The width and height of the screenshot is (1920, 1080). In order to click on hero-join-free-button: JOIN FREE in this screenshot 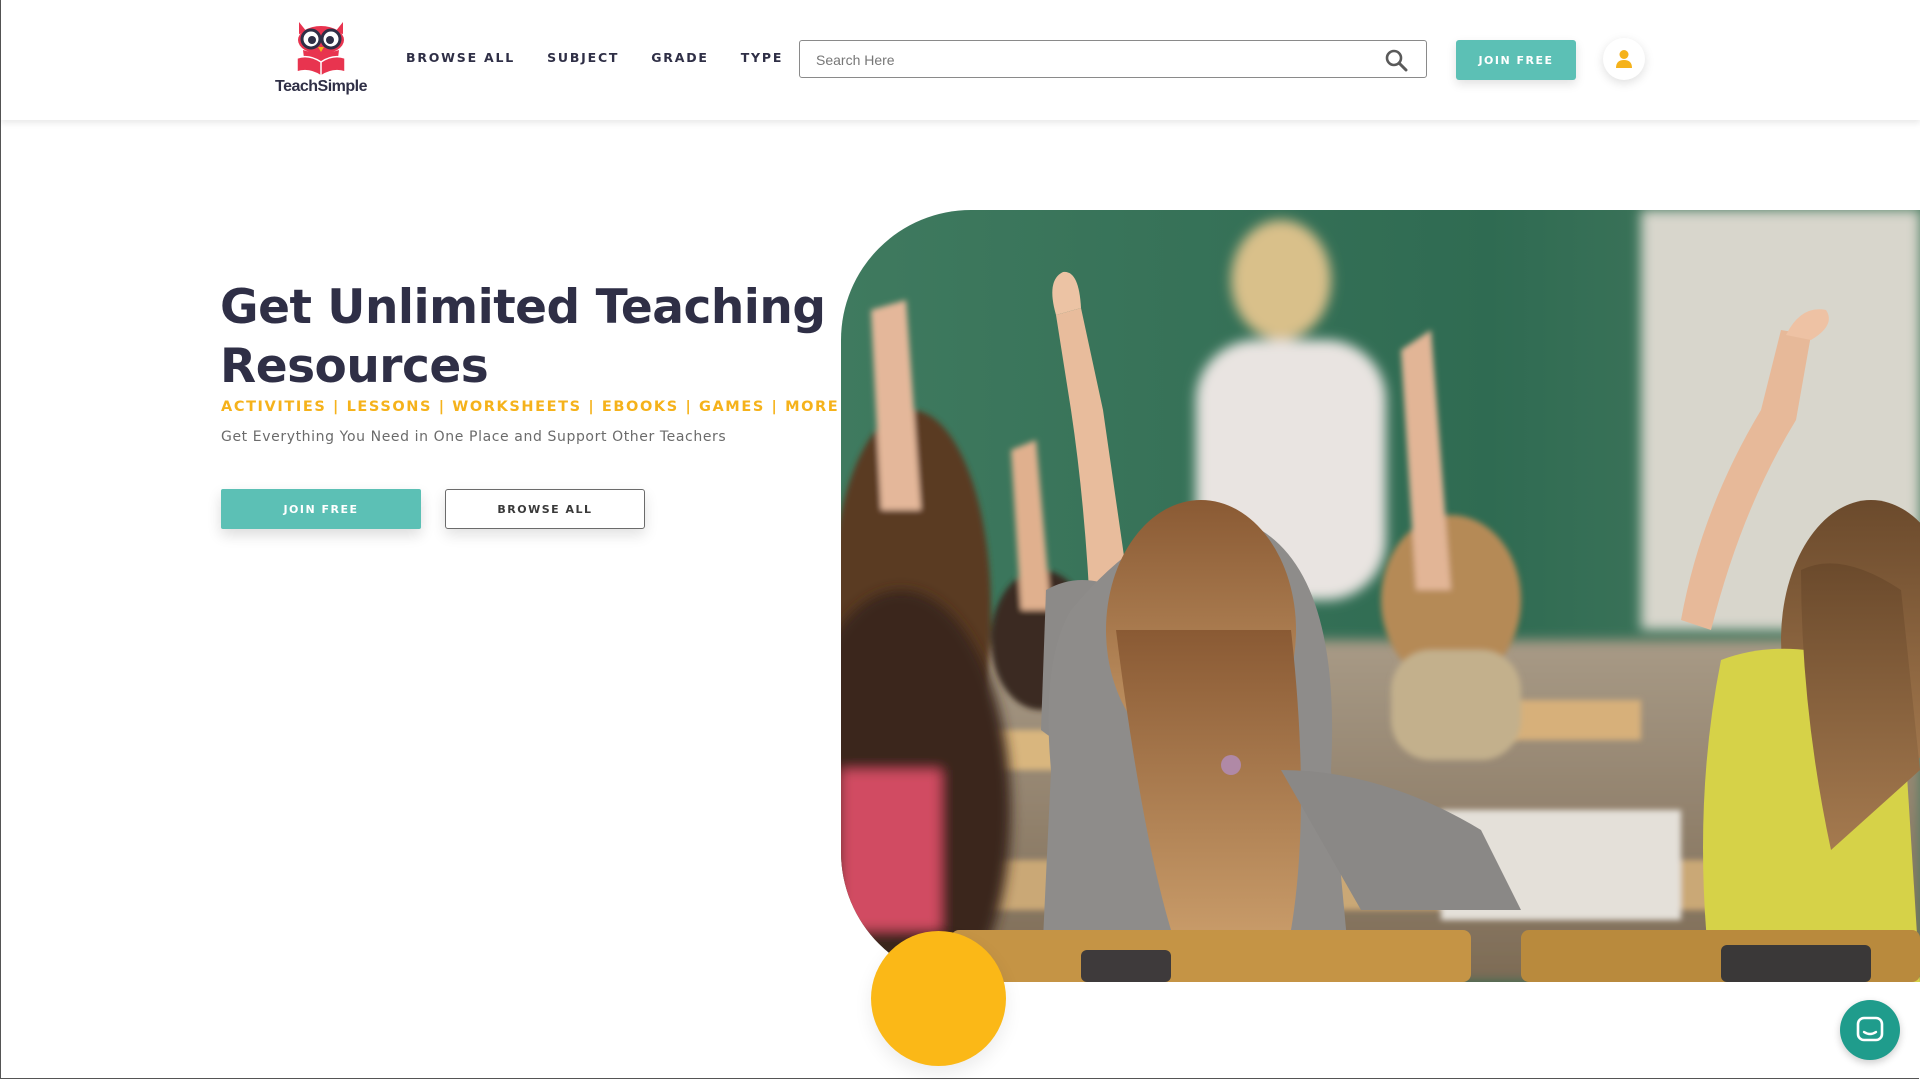, I will do `click(321, 509)`.